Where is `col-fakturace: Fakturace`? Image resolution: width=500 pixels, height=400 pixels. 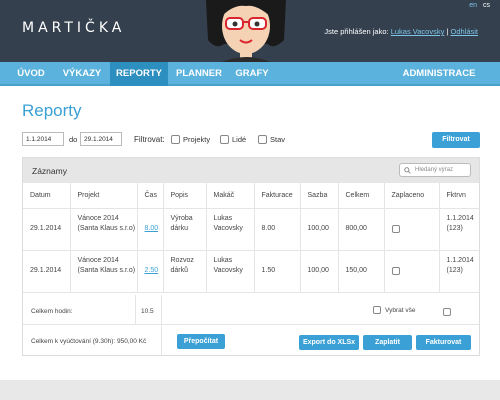
col-fakturace: Fakturace is located at coordinates (277, 196).